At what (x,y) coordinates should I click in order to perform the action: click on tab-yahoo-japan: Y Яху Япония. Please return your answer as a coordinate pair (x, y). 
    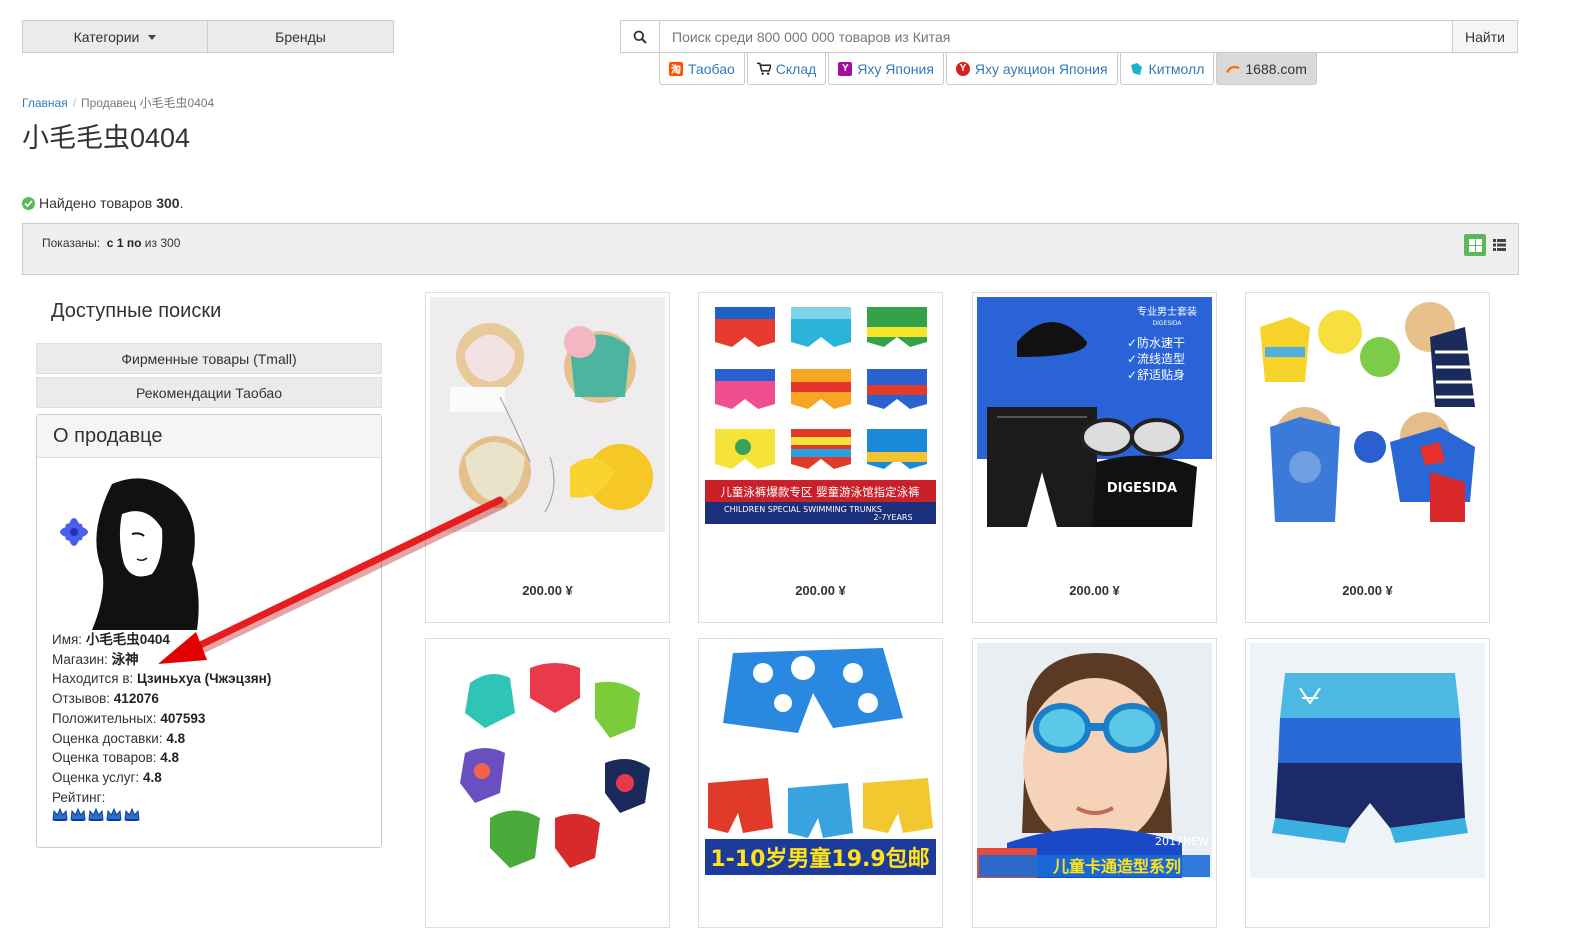
    Looking at the image, I should click on (886, 69).